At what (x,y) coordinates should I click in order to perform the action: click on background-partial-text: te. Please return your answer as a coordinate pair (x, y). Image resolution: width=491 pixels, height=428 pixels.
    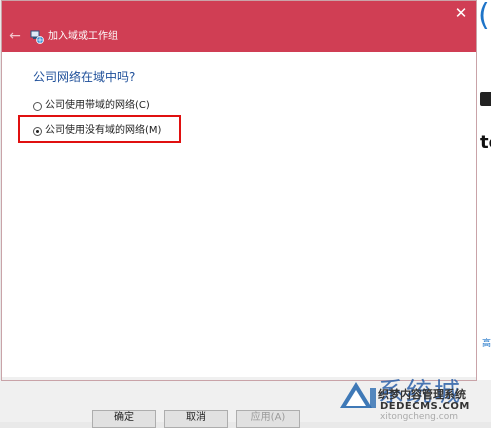
    Looking at the image, I should click on (485, 142).